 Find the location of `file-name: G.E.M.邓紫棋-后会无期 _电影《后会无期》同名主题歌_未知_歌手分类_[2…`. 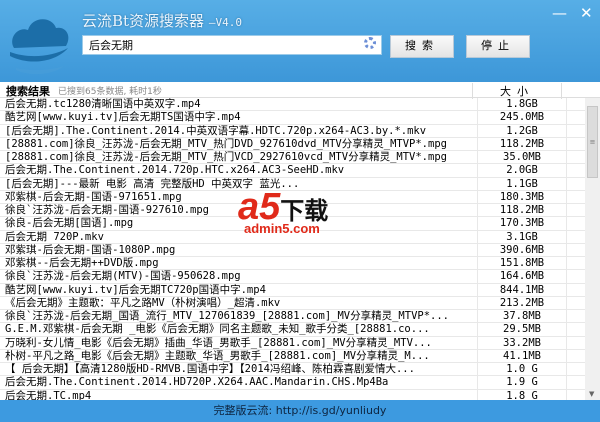

file-name: G.E.M.邓紫棋-后会无期 _电影《后会无期》同名主题歌_未知_歌手分类_[2… is located at coordinates (217, 329).